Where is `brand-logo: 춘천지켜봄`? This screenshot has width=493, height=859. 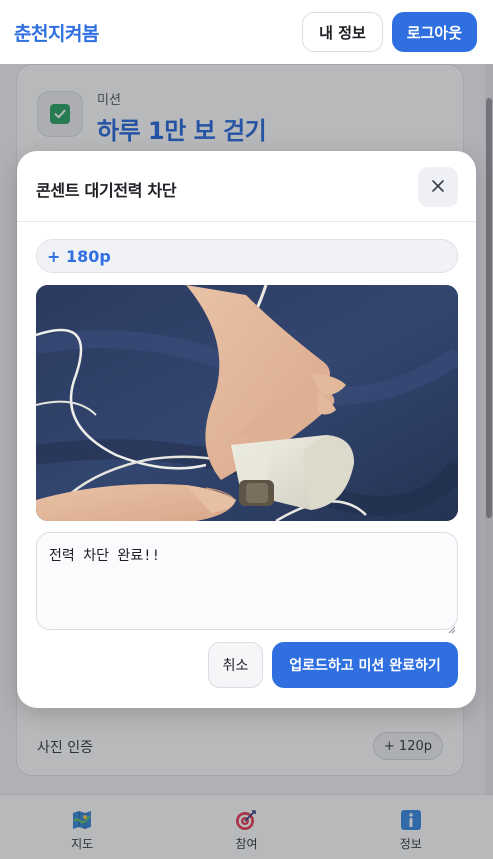 brand-logo: 춘천지켜봄 is located at coordinates (56, 32).